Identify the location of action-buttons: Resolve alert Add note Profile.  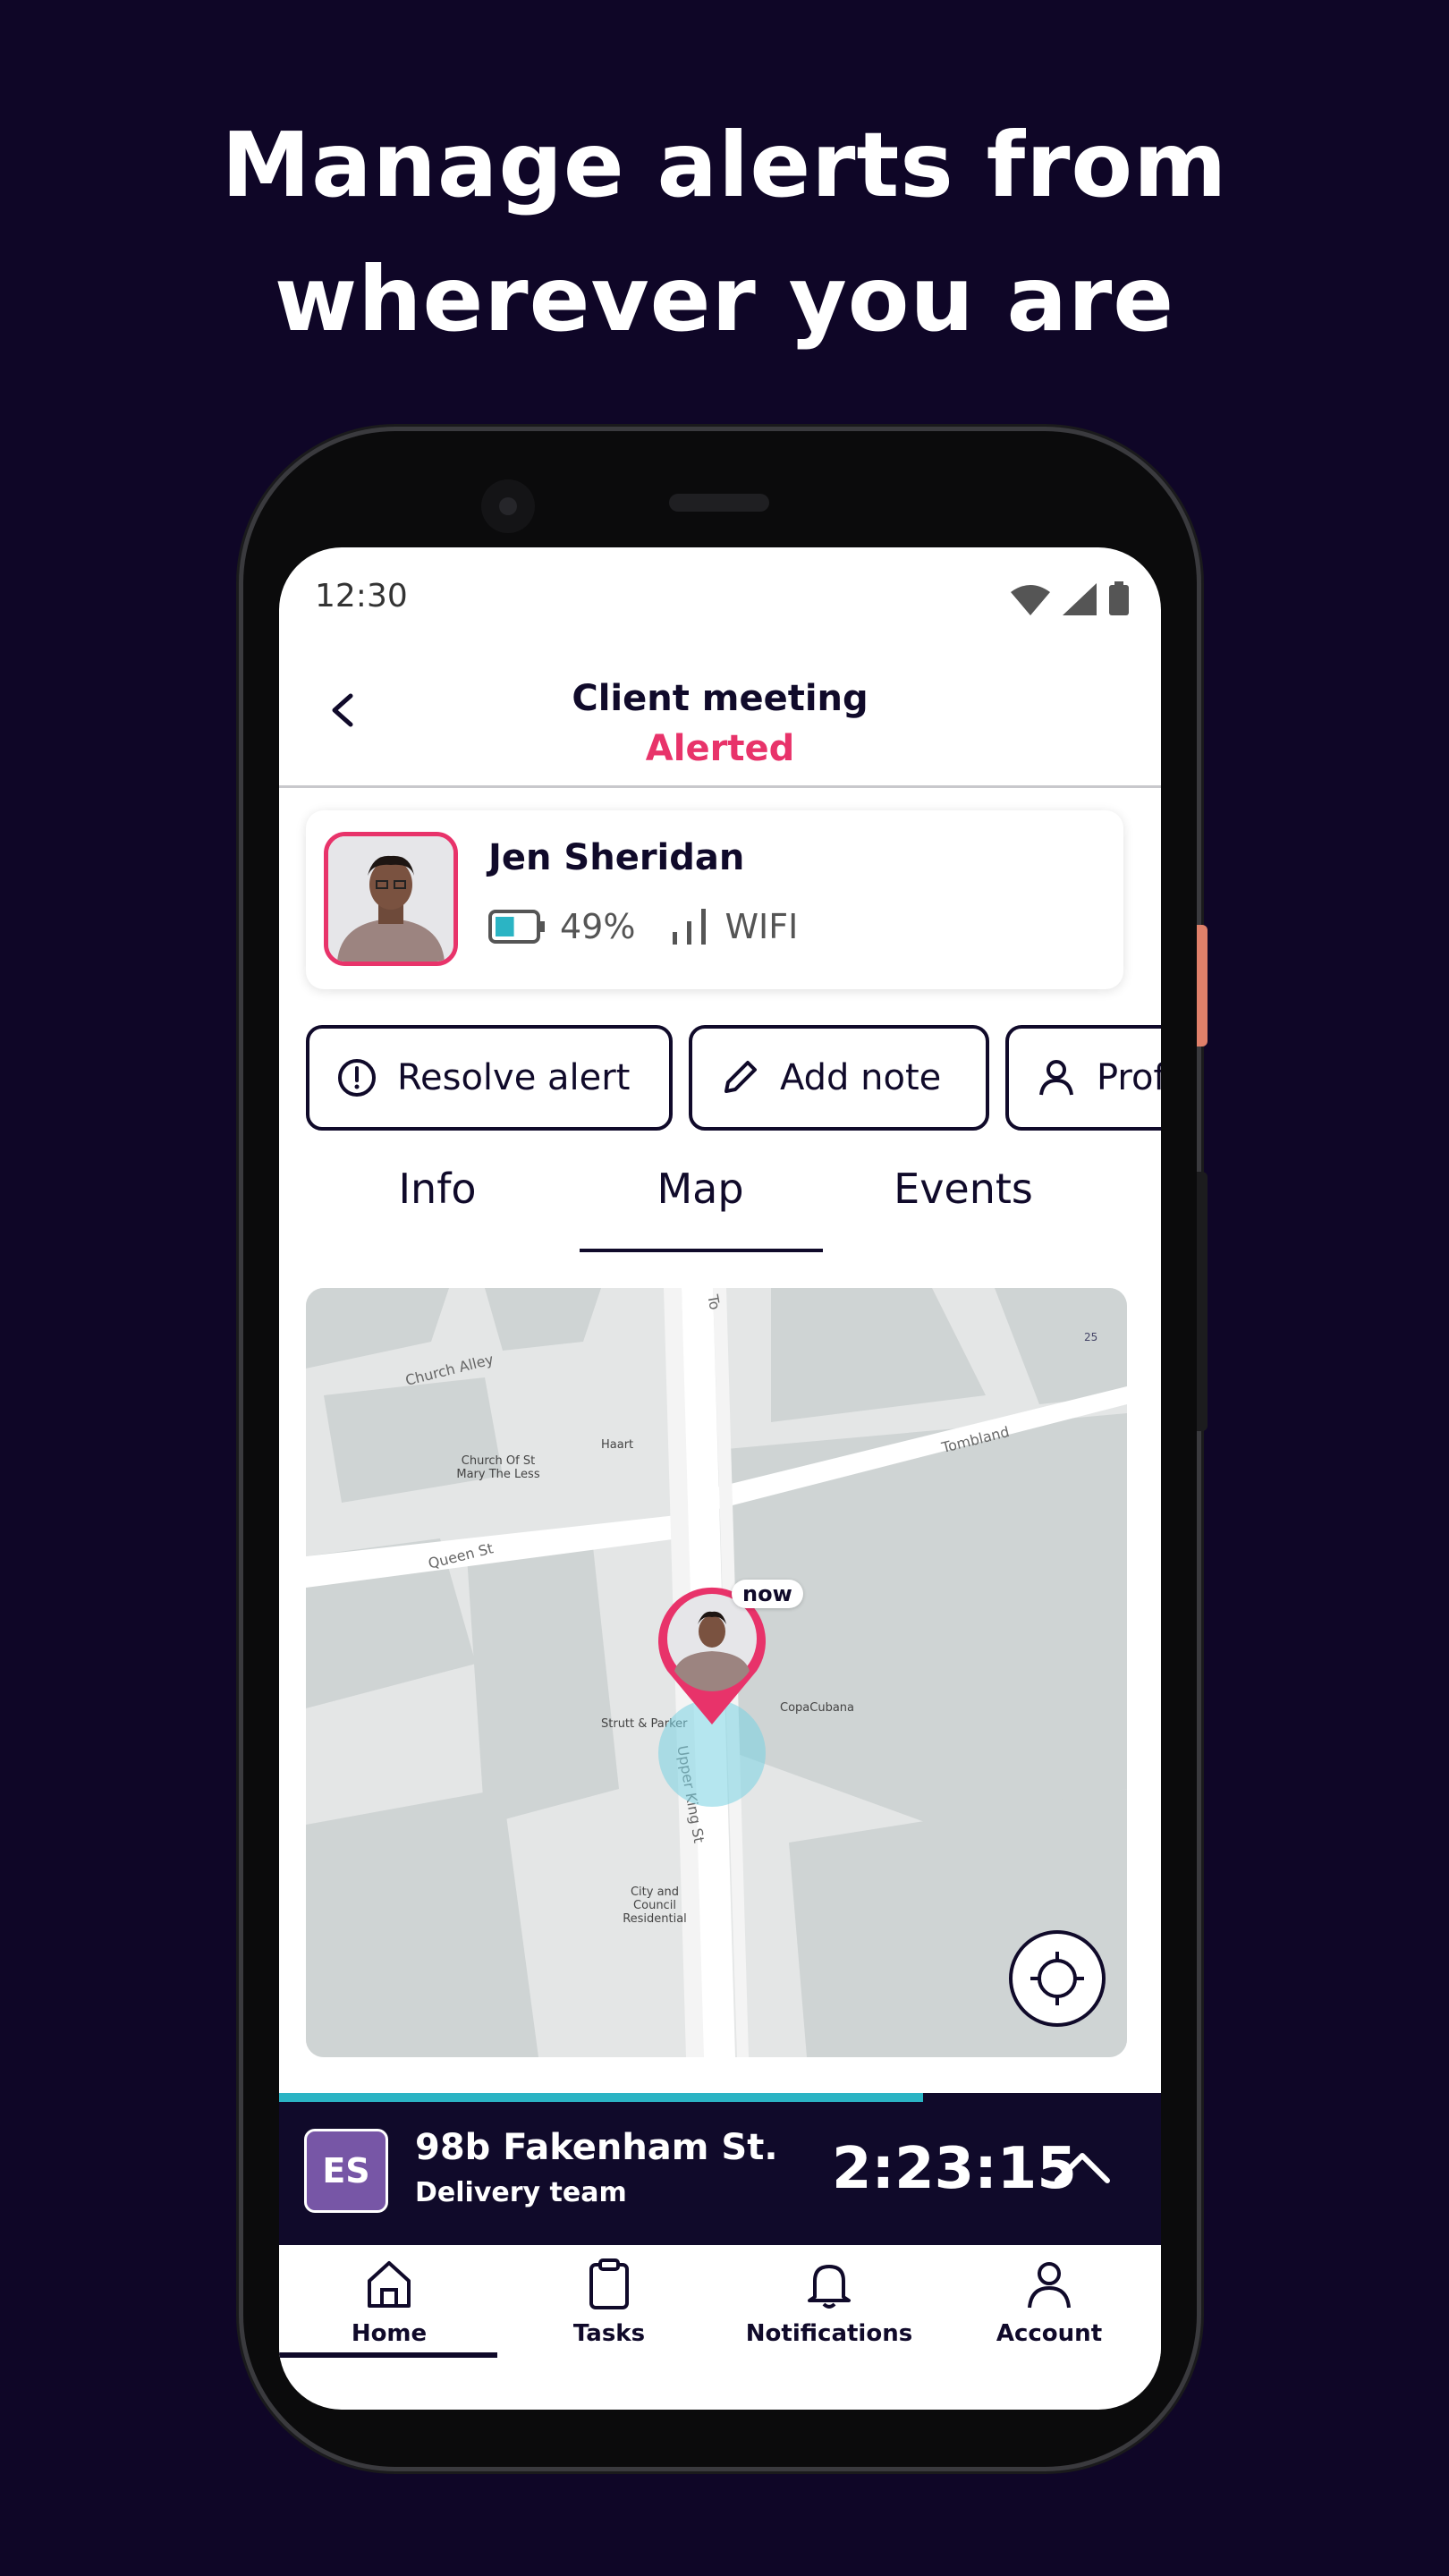
(733, 1078).